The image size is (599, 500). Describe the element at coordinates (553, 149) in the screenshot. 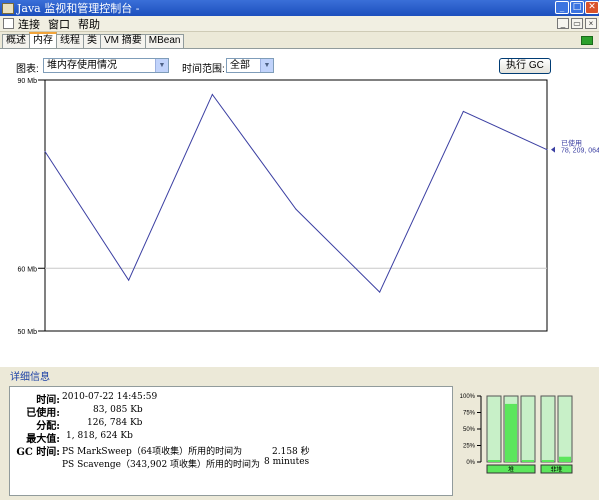

I see `legend-marker-icon` at that location.